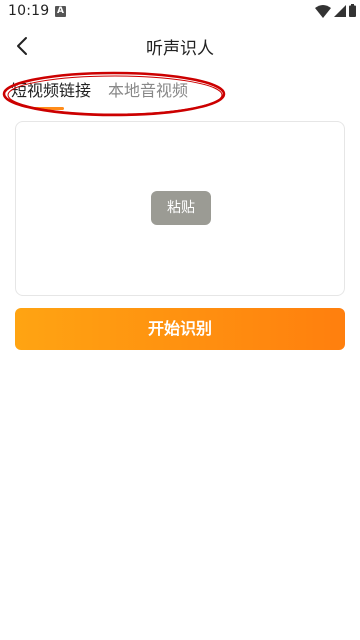 This screenshot has width=360, height=640. I want to click on app-header: 听声识人, so click(180, 46).